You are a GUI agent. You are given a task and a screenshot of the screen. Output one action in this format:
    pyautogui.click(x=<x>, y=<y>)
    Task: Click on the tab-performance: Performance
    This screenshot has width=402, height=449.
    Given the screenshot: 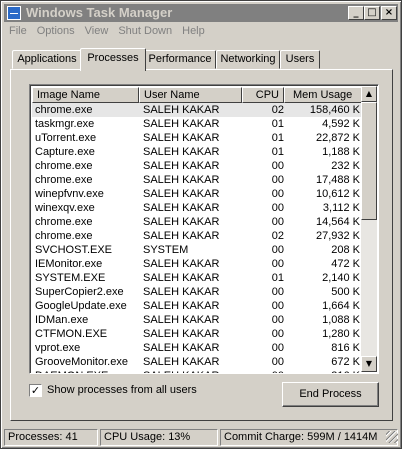 What is the action you would take?
    pyautogui.click(x=180, y=59)
    